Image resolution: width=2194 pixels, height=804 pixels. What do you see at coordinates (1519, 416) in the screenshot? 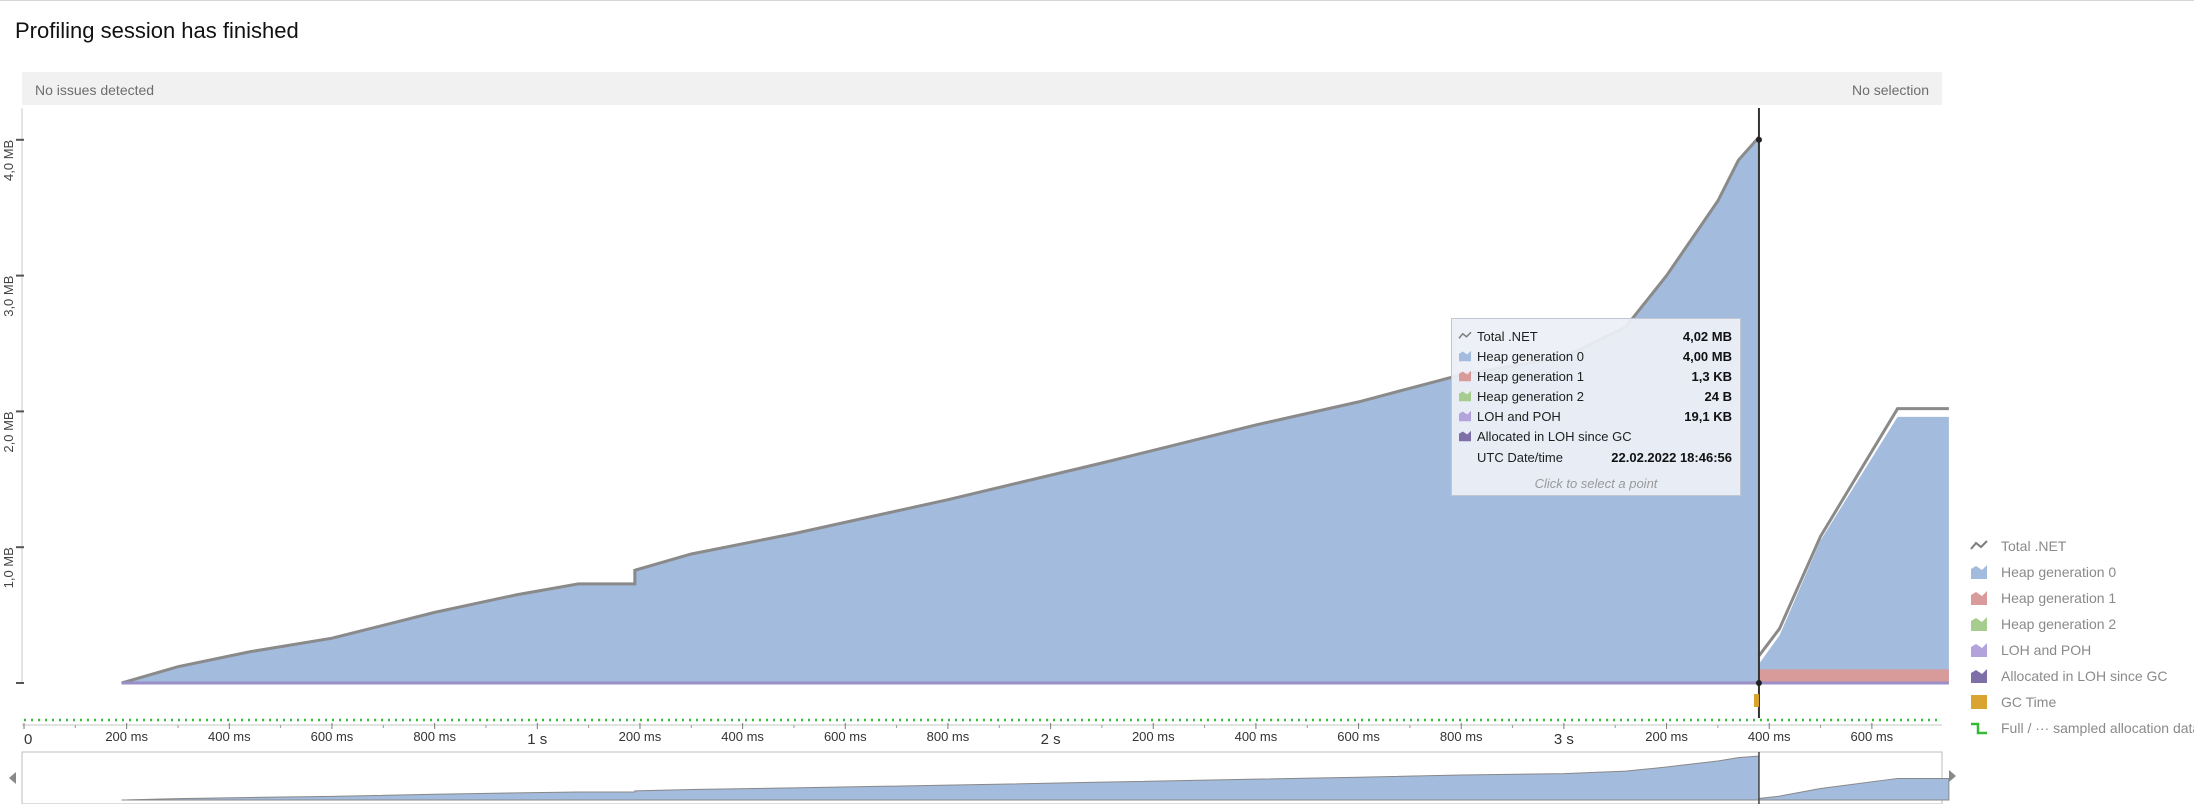
I see `tooltip-row-label: LOH and POH` at bounding box center [1519, 416].